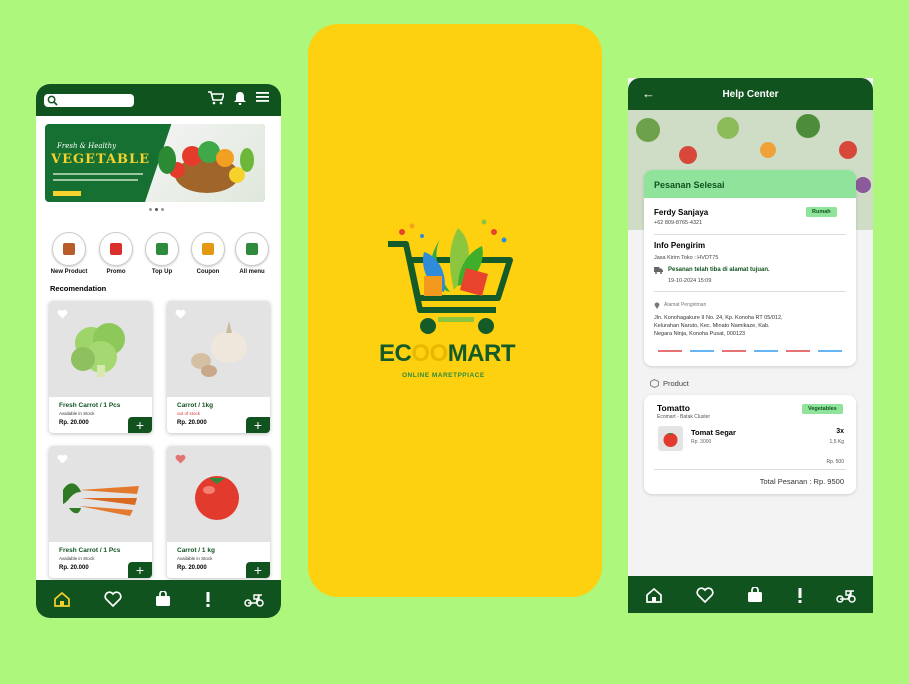 The height and width of the screenshot is (684, 909). I want to click on store-name: Tomatto, so click(673, 408).